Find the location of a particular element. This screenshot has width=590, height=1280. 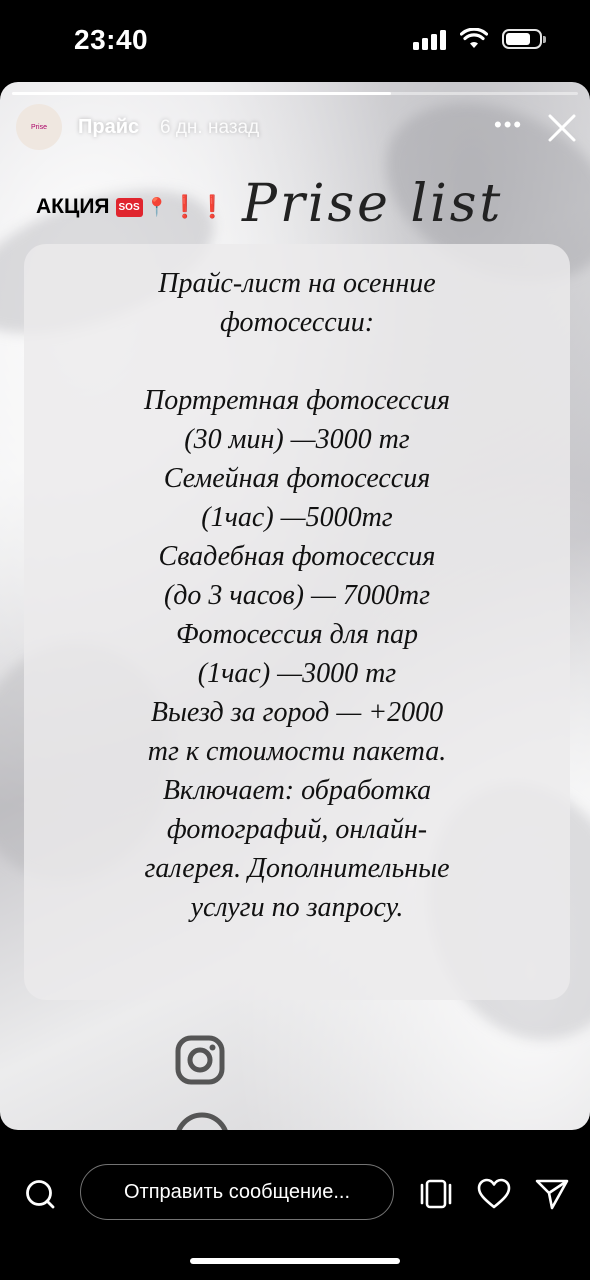

camera-search-icon is located at coordinates (40, 1194).